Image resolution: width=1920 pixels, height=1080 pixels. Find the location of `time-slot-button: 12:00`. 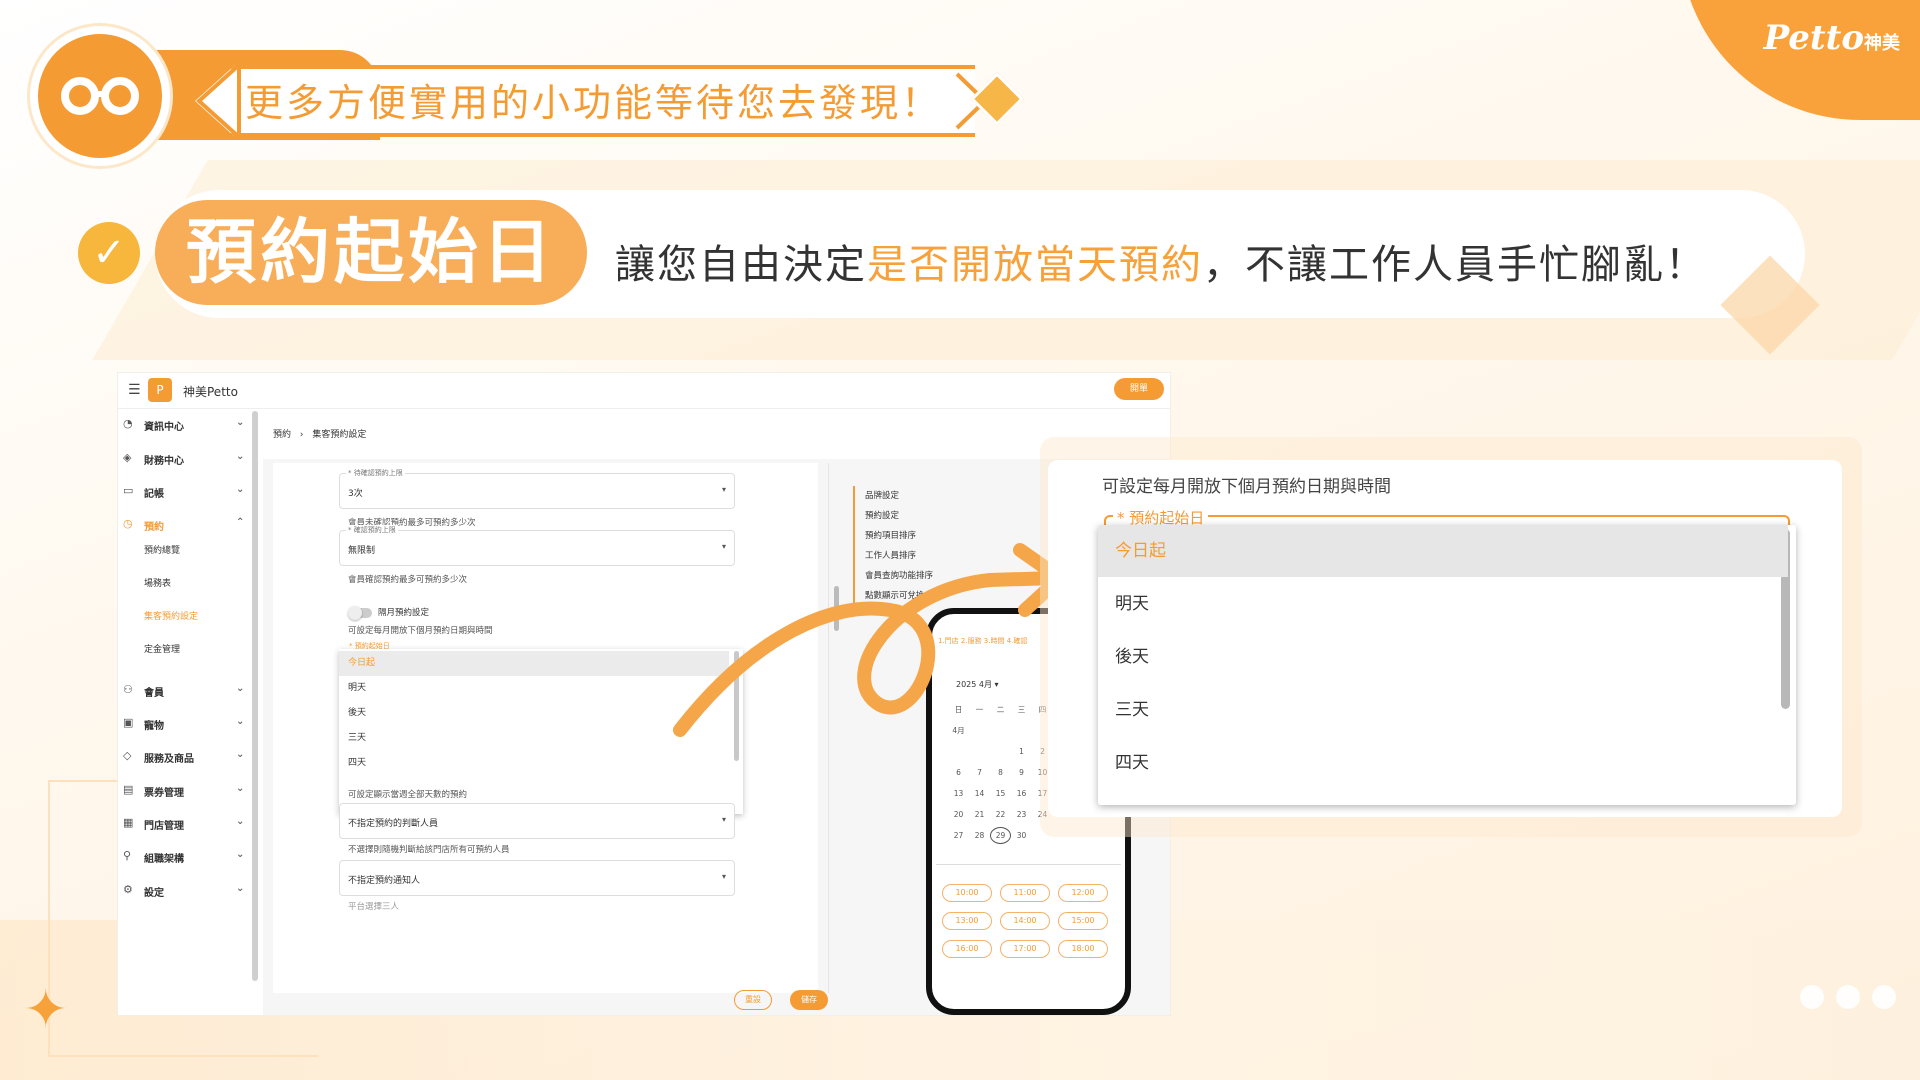

time-slot-button: 12:00 is located at coordinates (1083, 893).